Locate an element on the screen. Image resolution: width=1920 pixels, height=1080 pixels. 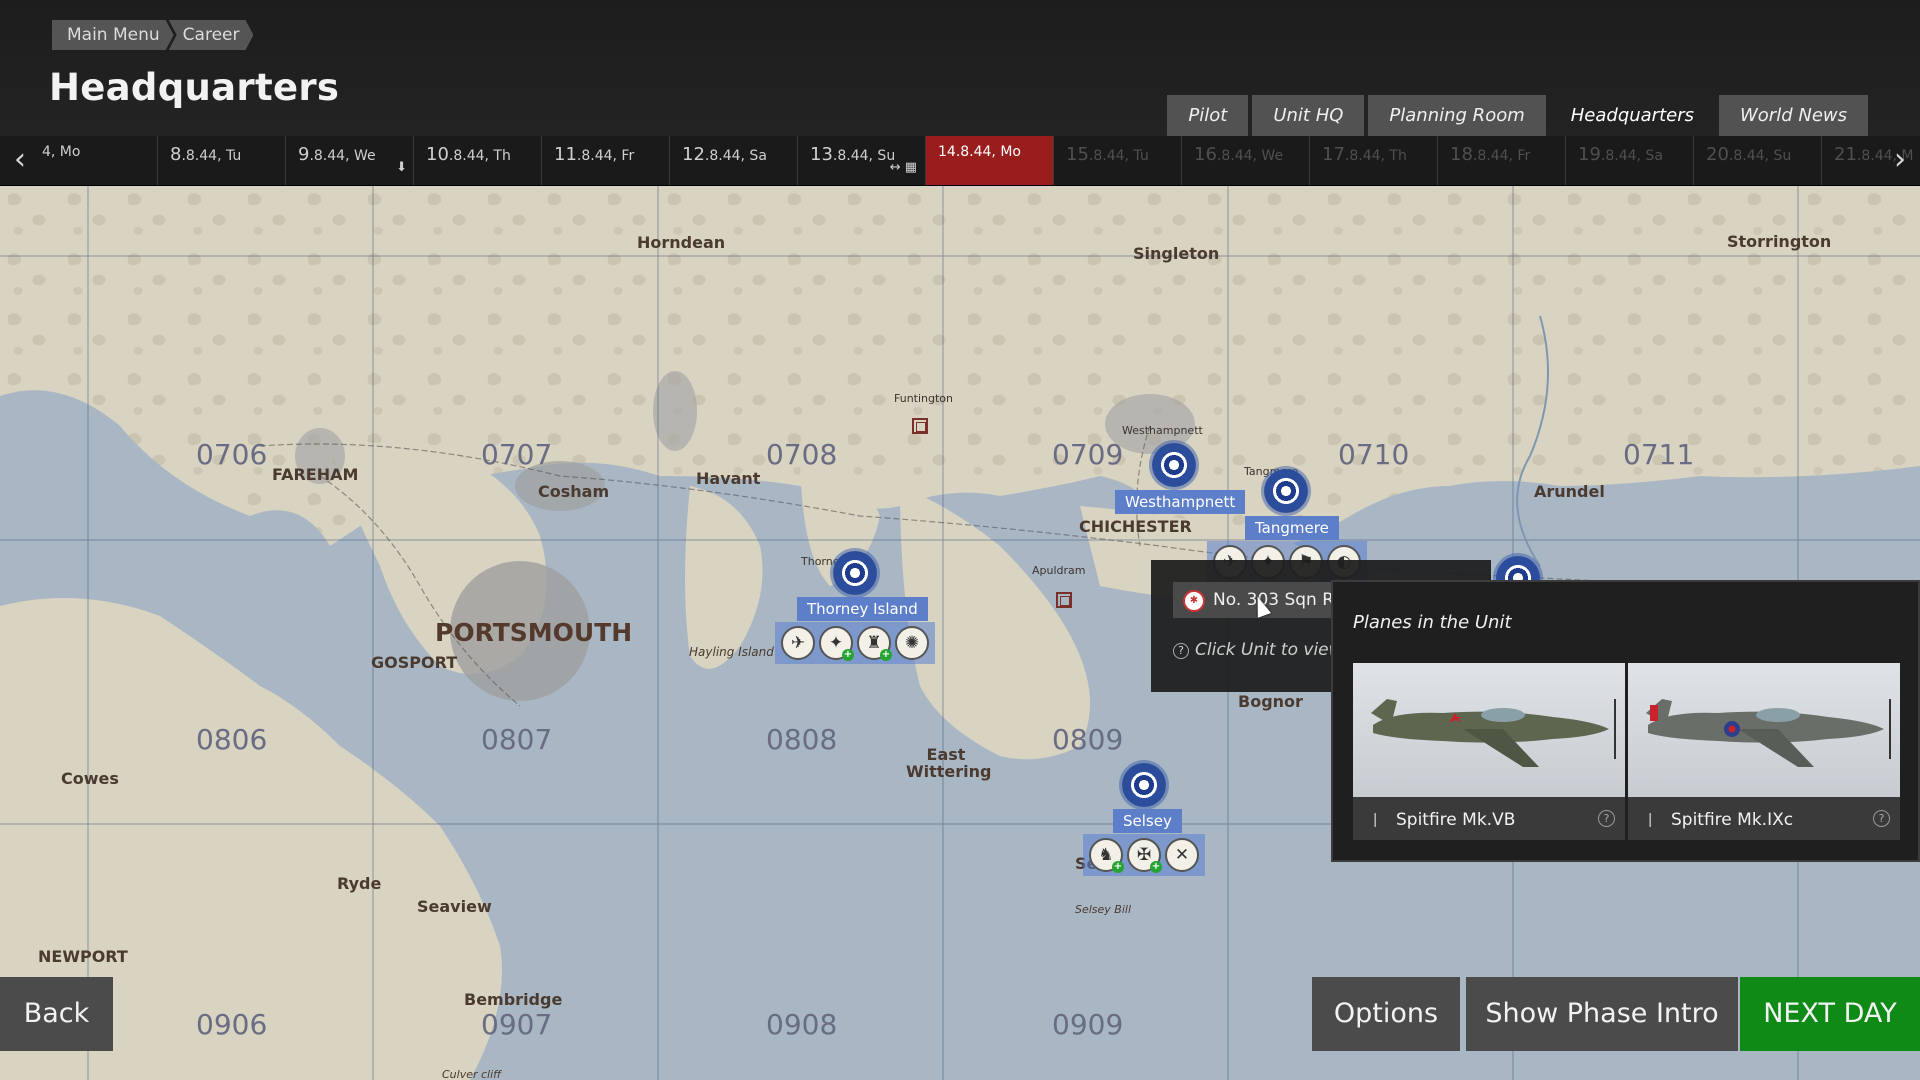
airfield-label-westhampnett: Westhampnett is located at coordinates (1180, 502).